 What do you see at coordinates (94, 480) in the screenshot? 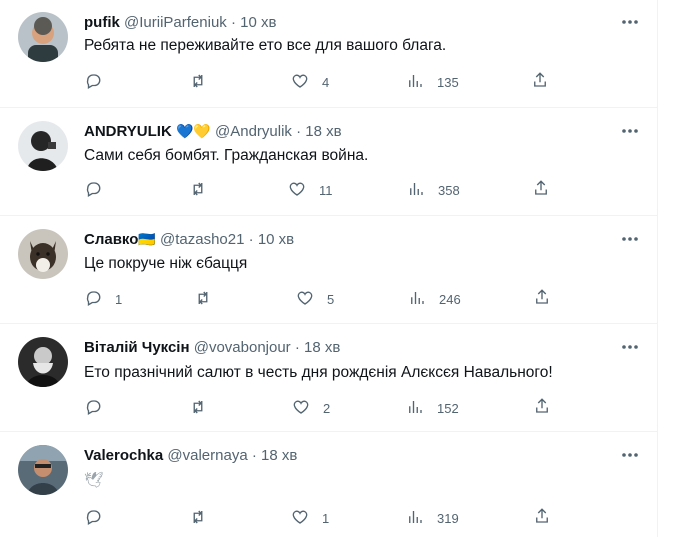
I see `tweet-text: 🕊` at bounding box center [94, 480].